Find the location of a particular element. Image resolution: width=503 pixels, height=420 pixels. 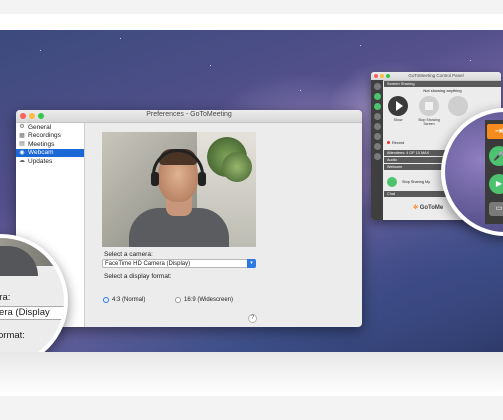

record-dot-icon is located at coordinates (388, 142).